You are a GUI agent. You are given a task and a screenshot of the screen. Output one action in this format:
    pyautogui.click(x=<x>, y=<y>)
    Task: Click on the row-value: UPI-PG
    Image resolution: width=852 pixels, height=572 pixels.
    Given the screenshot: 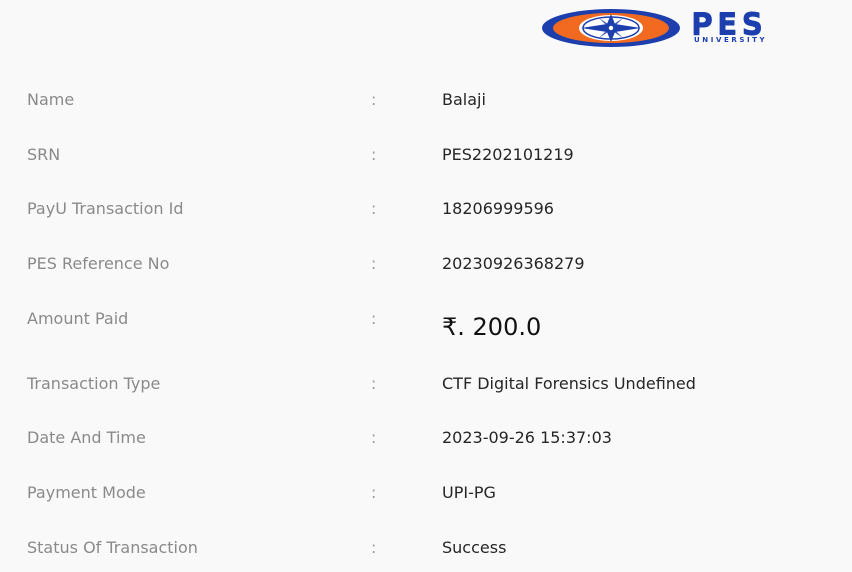 What is the action you would take?
    pyautogui.click(x=469, y=492)
    